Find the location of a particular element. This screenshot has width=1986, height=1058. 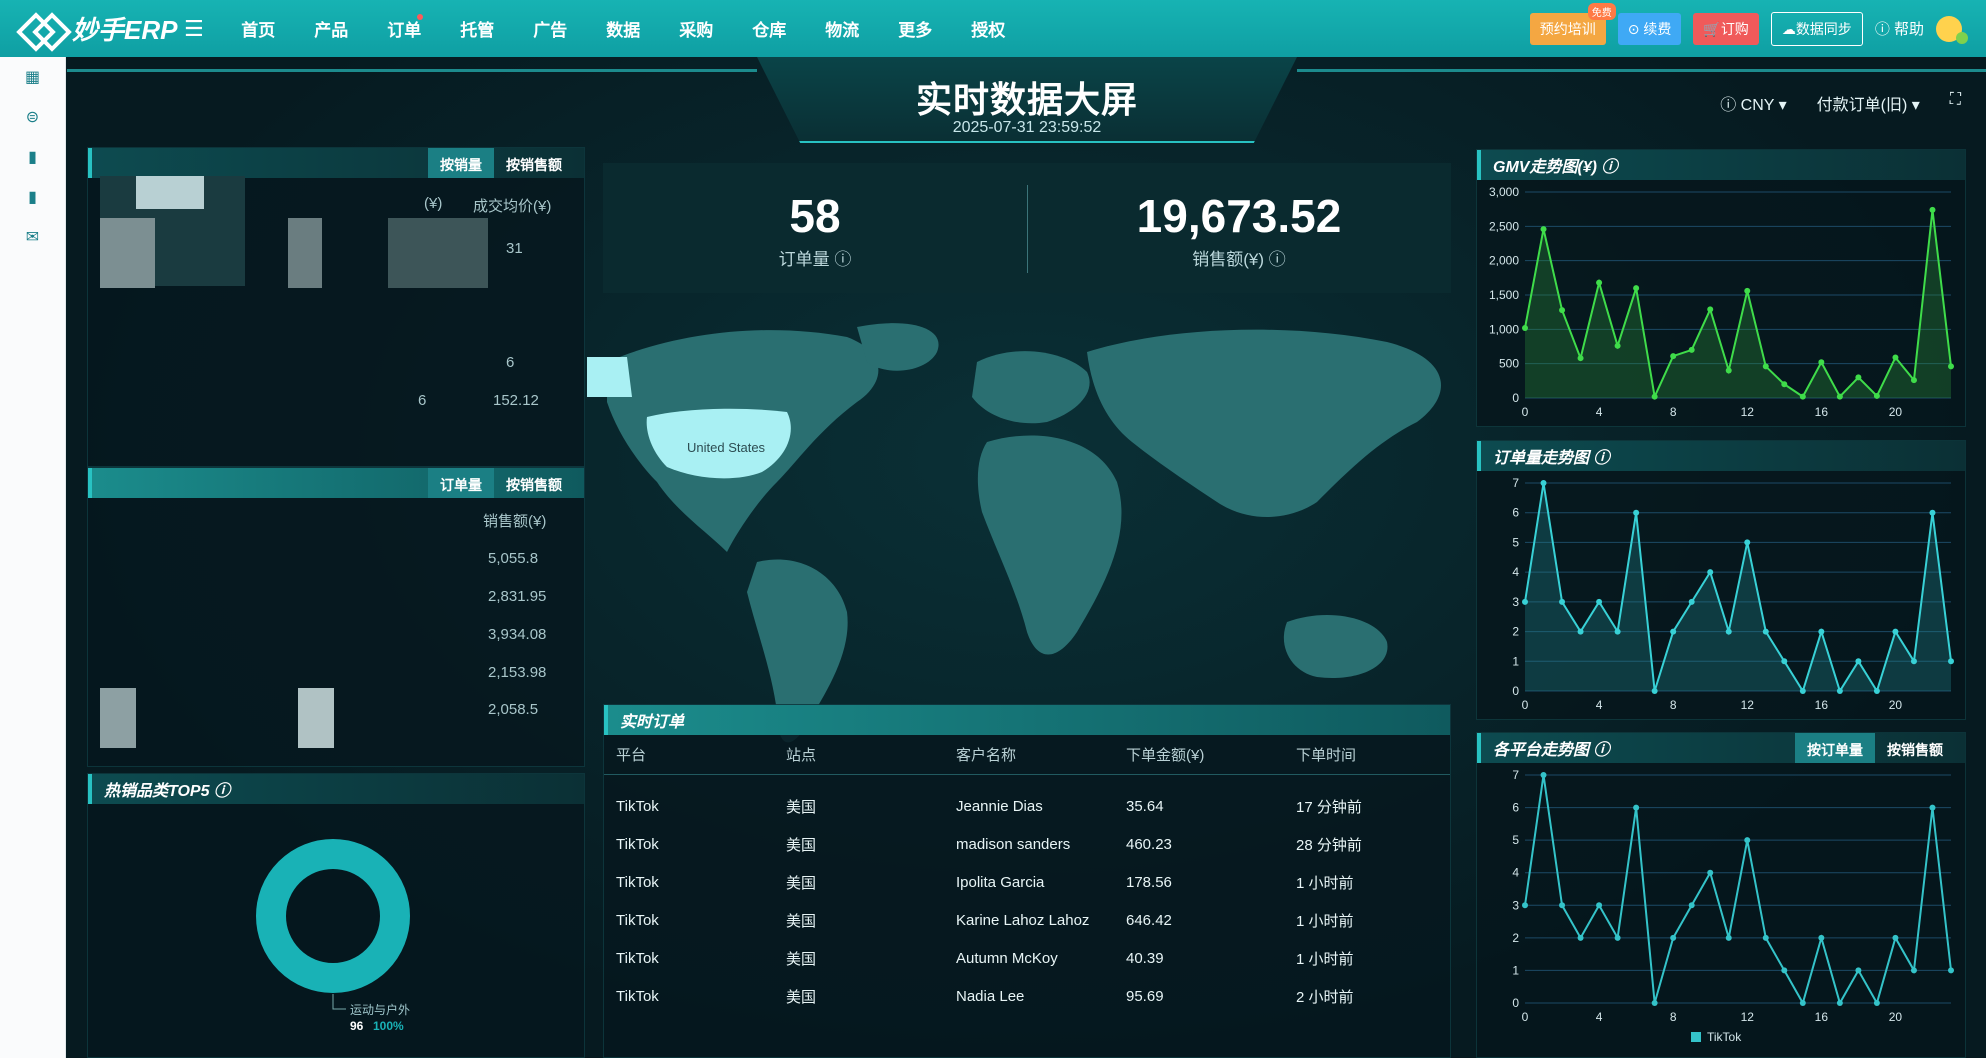

bar-chart-alt-icon: ▮ is located at coordinates (33, 198).